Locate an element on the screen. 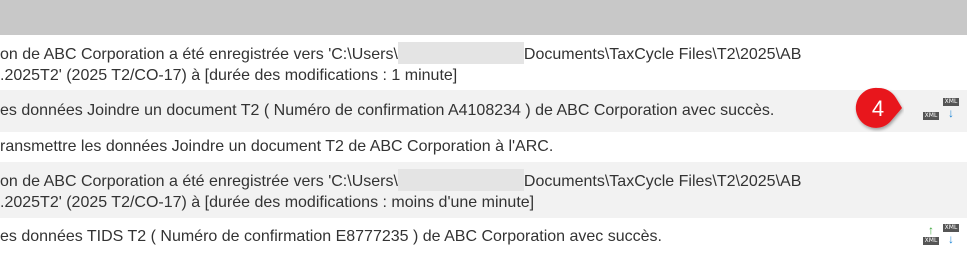  callout-number: 4 is located at coordinates (878, 108).